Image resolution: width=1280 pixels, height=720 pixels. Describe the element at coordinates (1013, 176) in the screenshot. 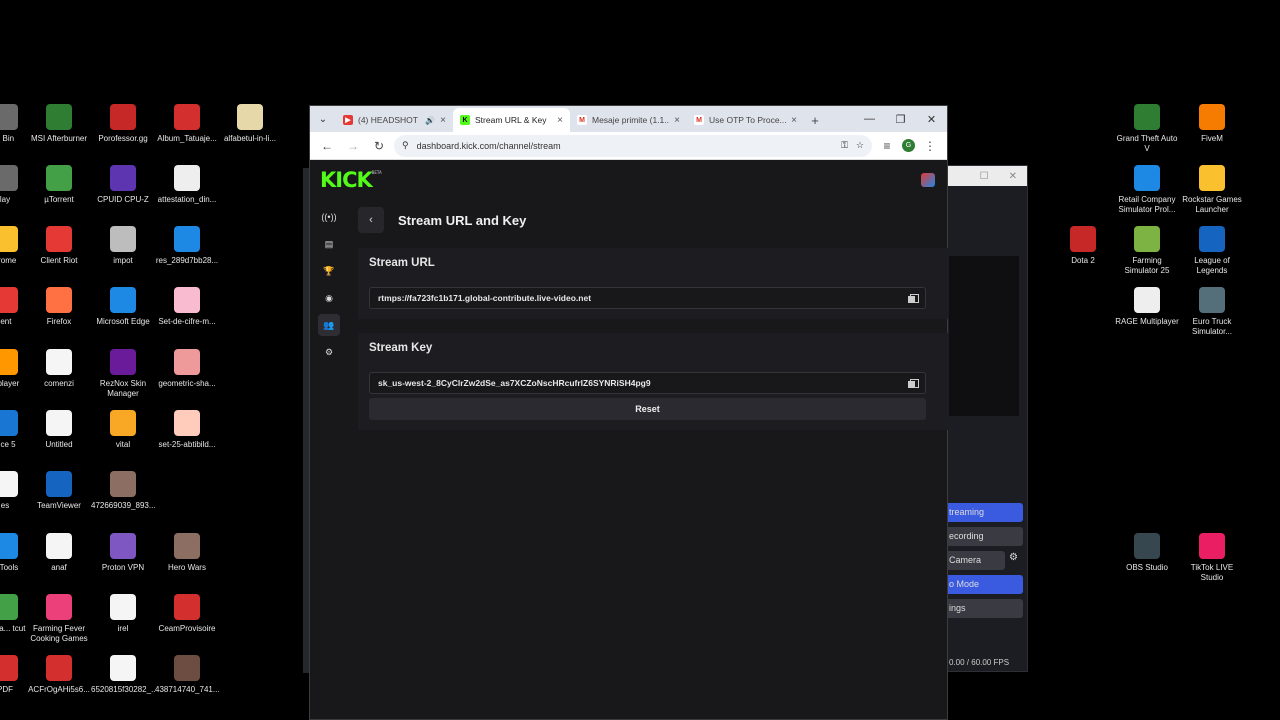

I see `close-icon: ✕` at that location.